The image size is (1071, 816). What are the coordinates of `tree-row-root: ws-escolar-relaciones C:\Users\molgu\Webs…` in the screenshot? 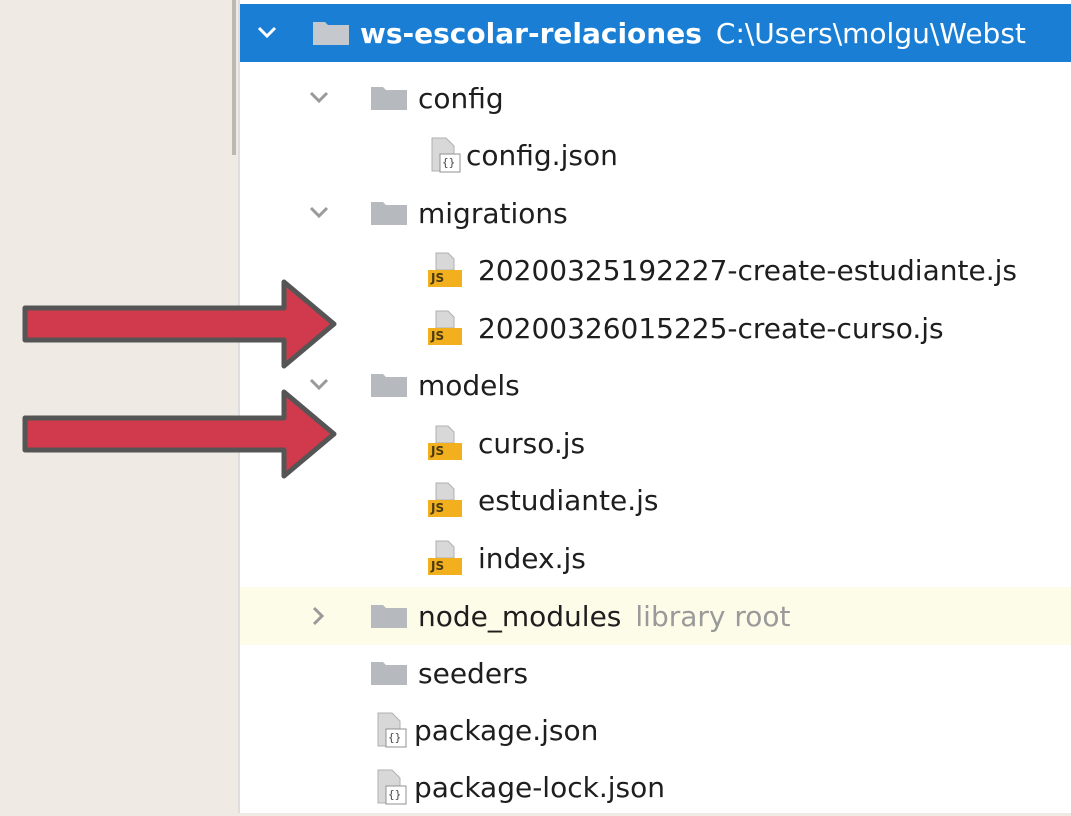 It's located at (655, 33).